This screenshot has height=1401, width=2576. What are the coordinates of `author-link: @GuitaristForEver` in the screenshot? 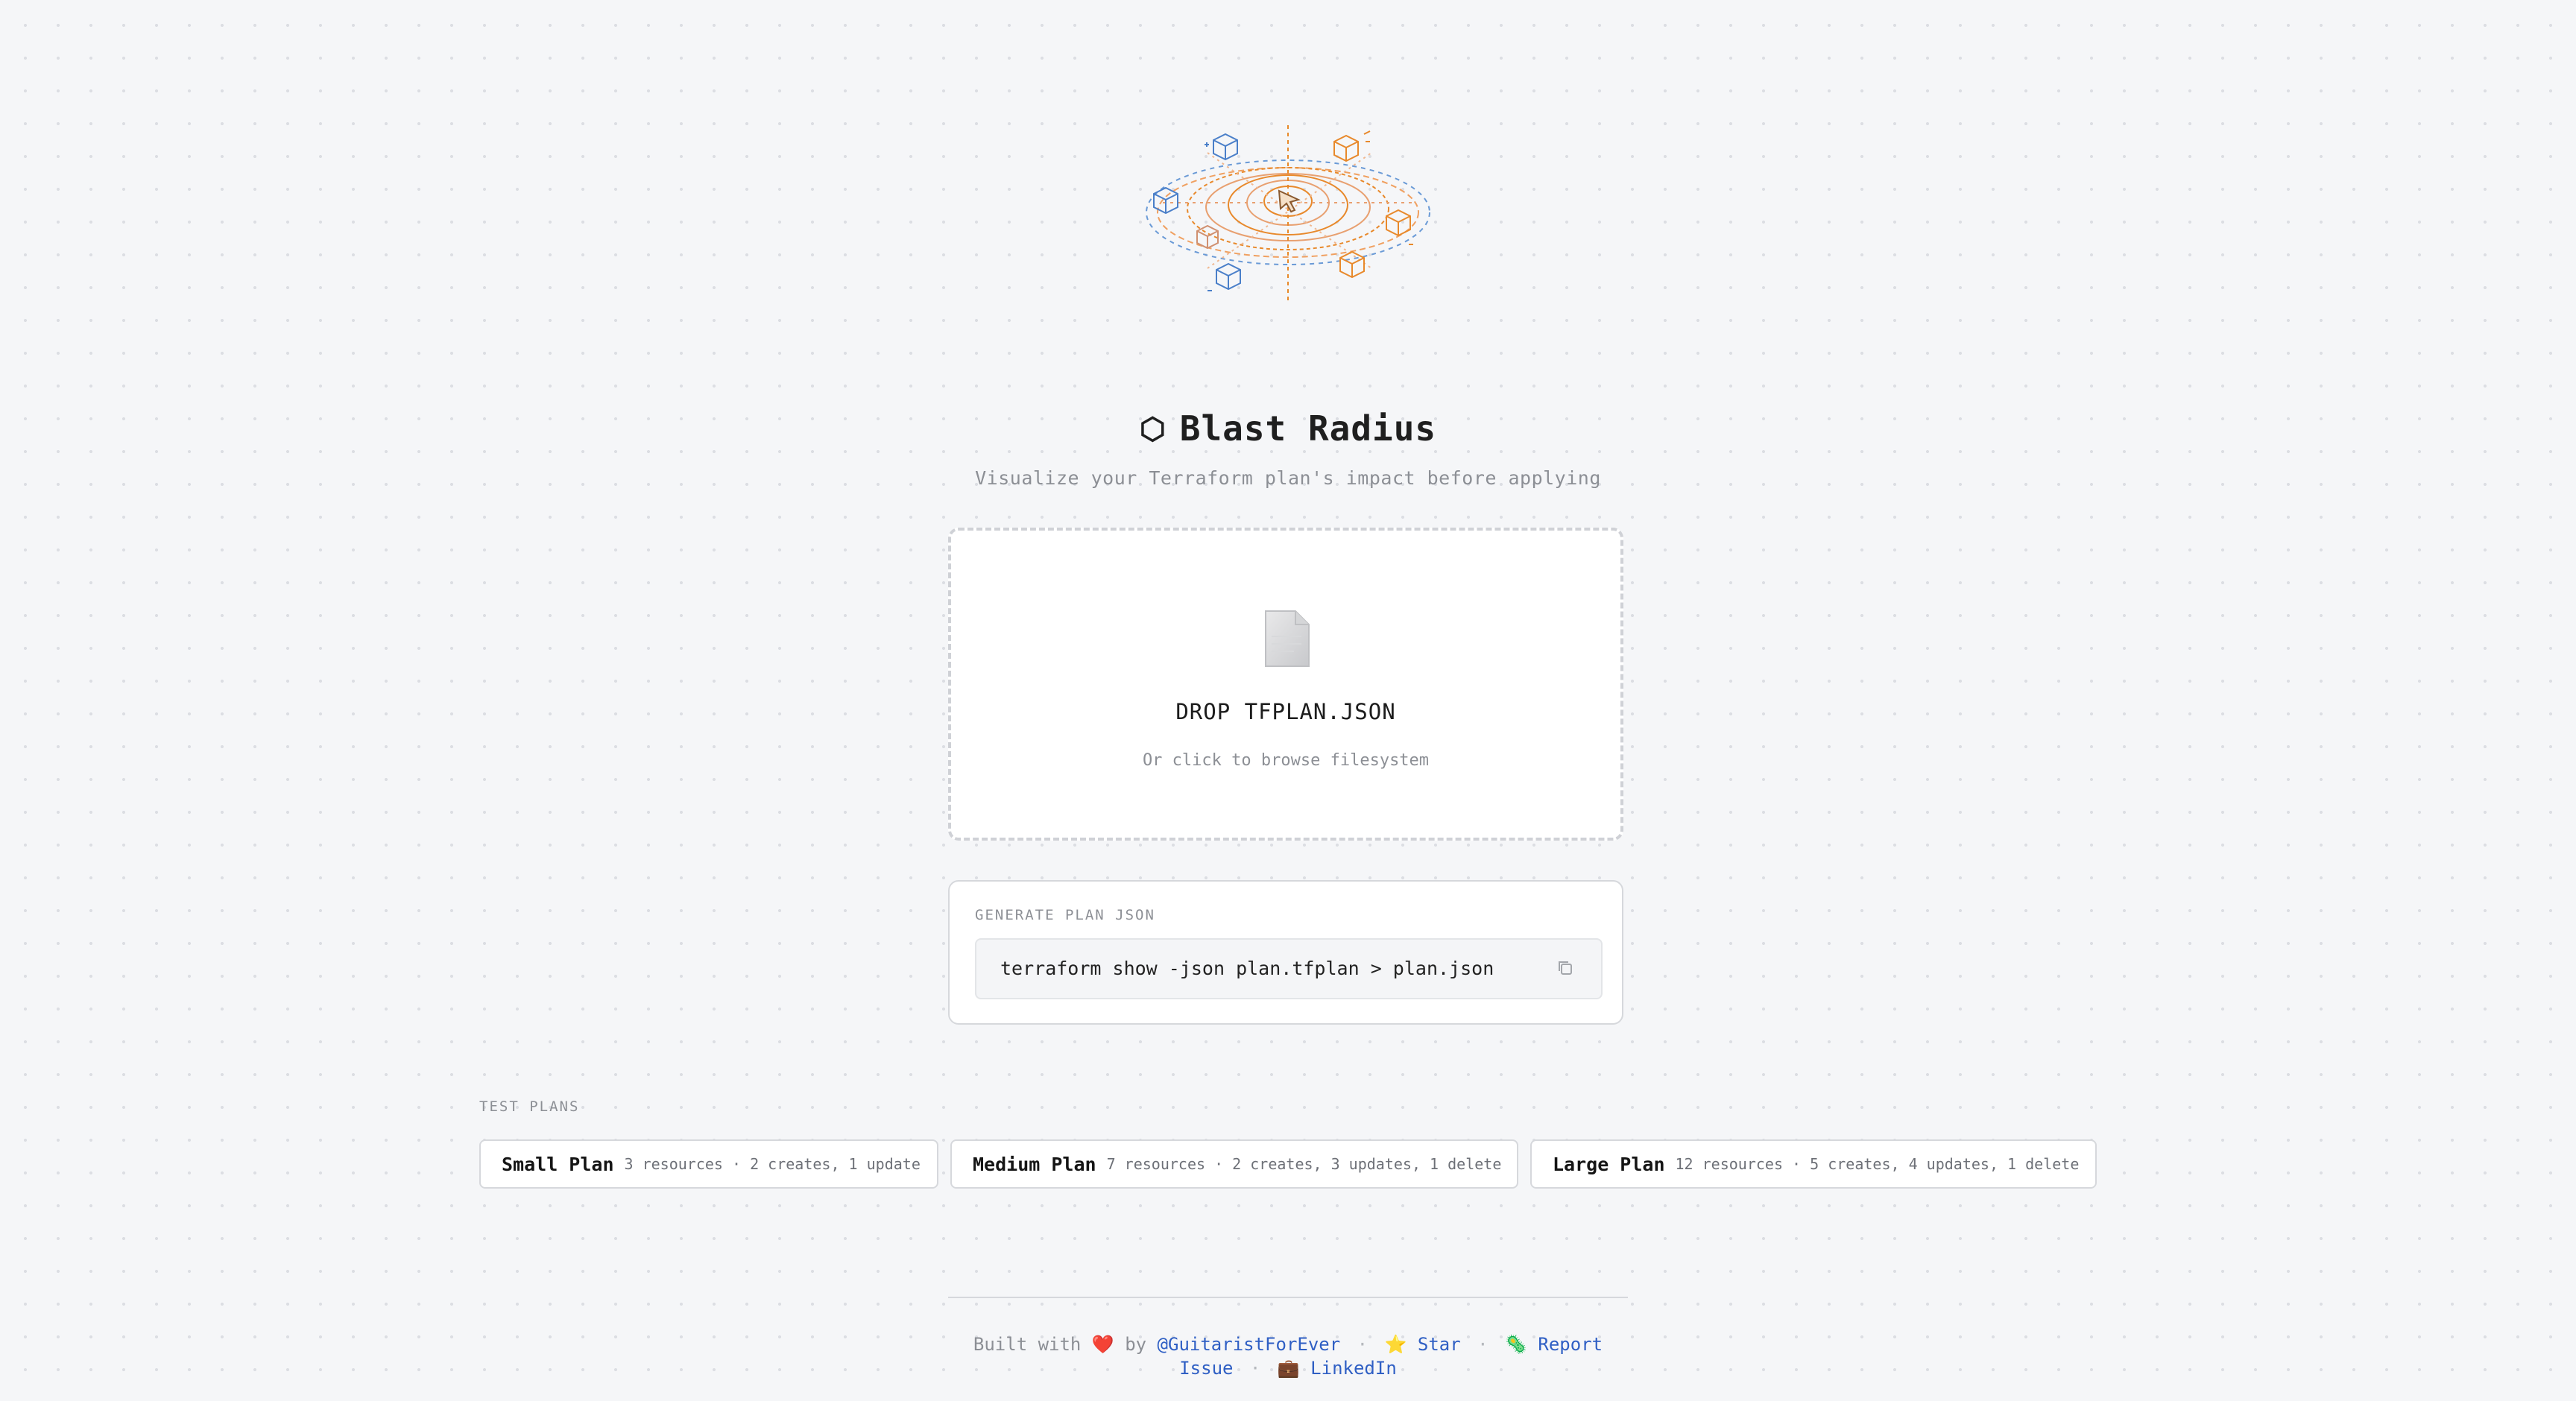 It's located at (1250, 1344).